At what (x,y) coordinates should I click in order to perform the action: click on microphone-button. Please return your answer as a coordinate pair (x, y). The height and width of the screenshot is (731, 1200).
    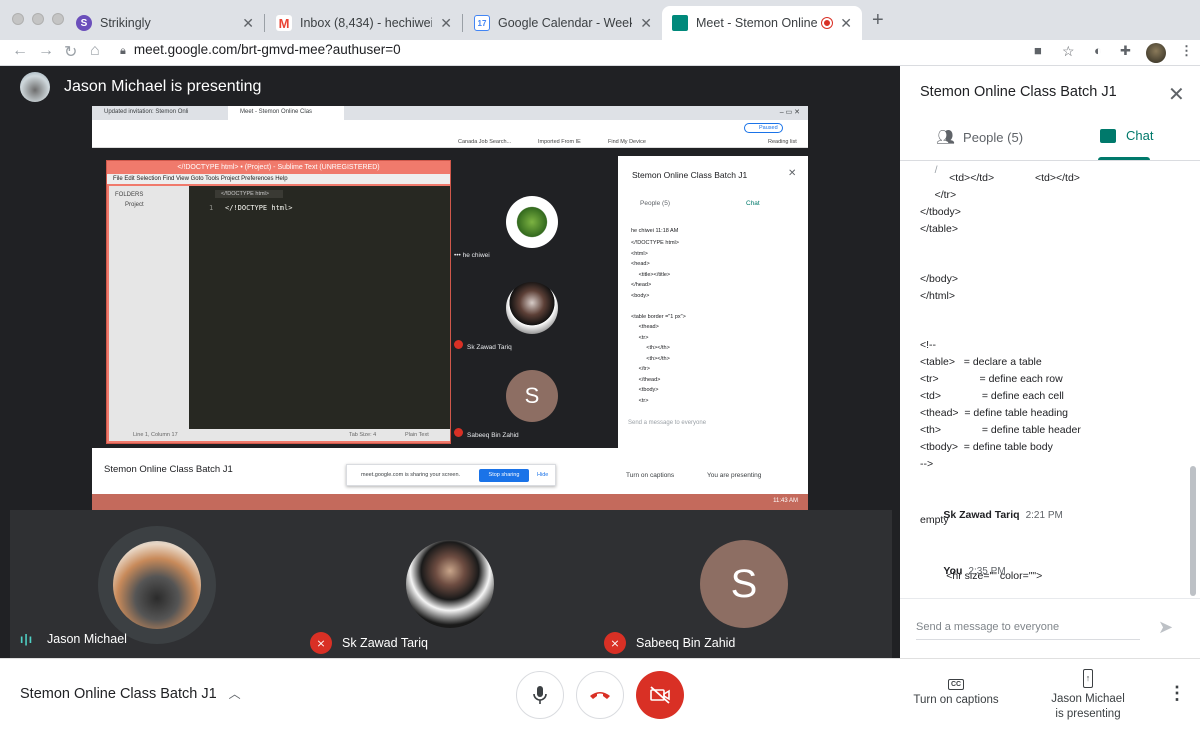
    Looking at the image, I should click on (540, 695).